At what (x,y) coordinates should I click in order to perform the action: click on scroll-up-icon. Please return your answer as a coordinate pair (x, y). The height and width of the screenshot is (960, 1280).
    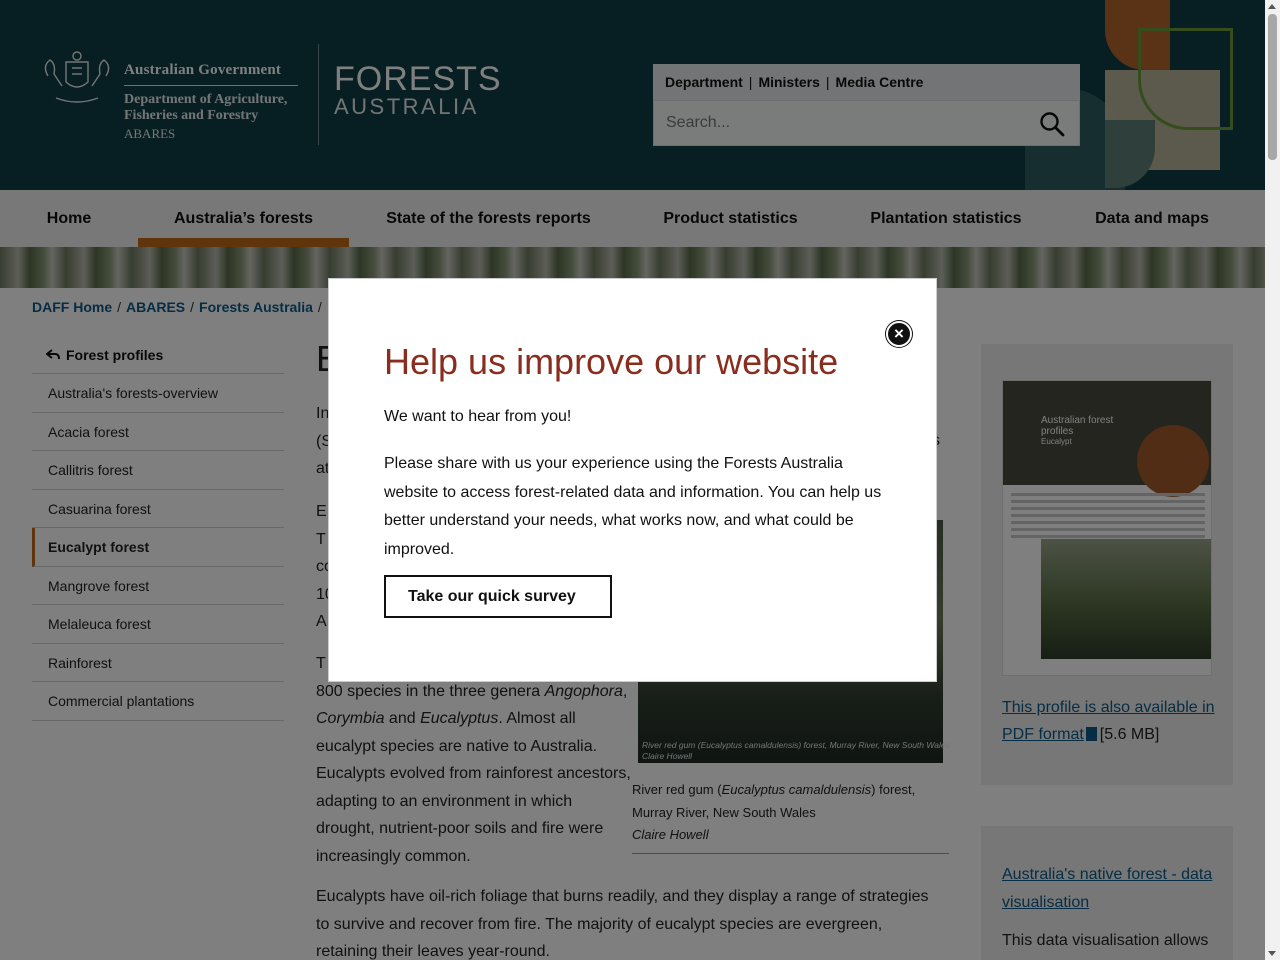
    Looking at the image, I should click on (1272, 6).